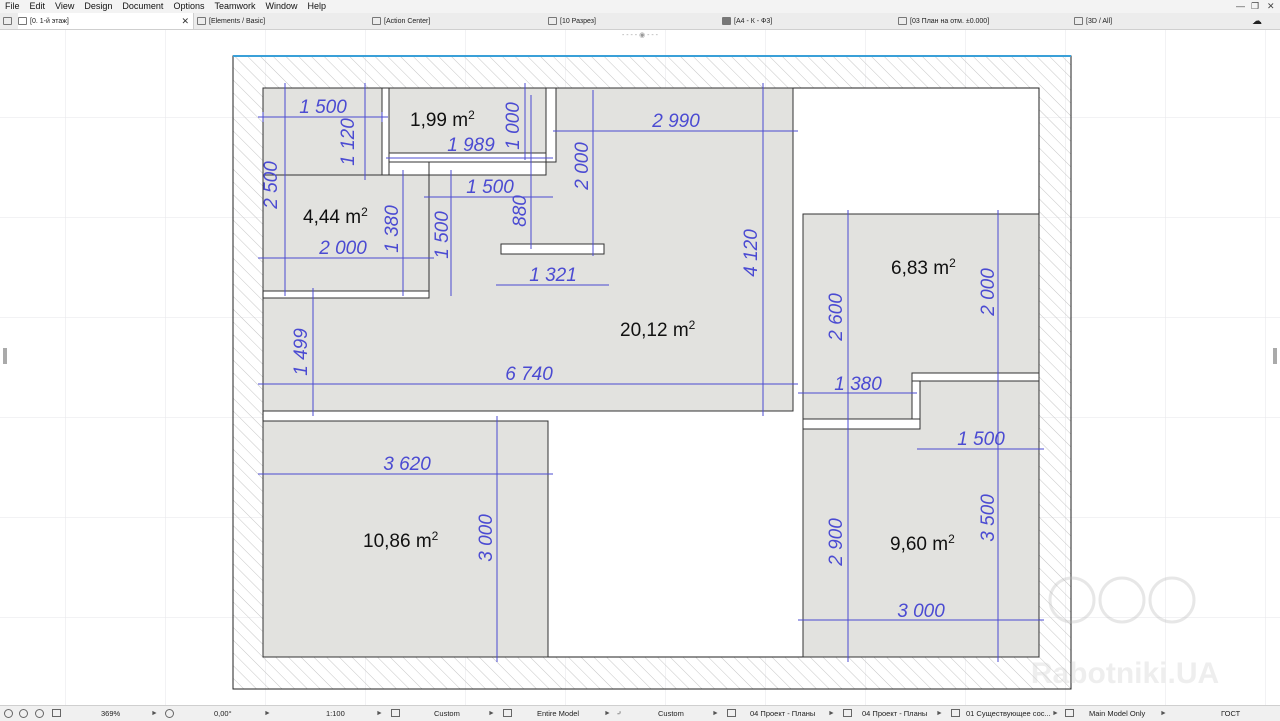 The width and height of the screenshot is (1280, 721). I want to click on fit-window-icon, so click(56, 713).